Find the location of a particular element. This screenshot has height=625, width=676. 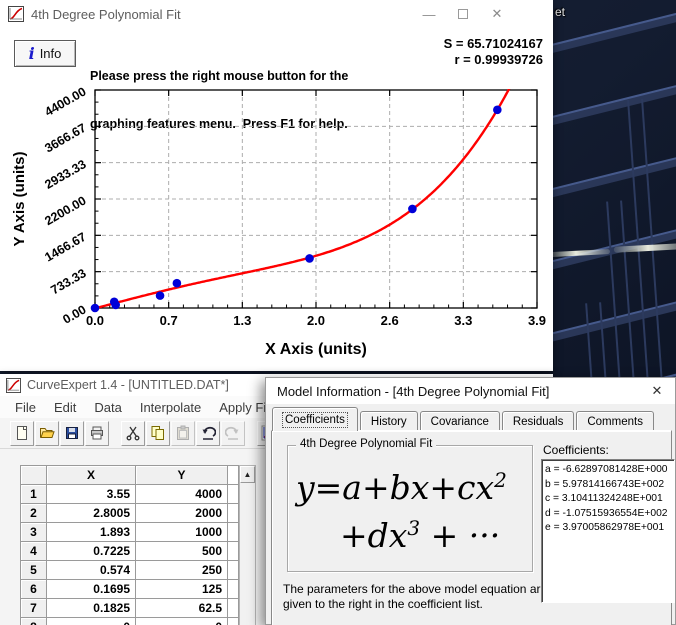

dialog-close-button: ✕ is located at coordinates (657, 391).